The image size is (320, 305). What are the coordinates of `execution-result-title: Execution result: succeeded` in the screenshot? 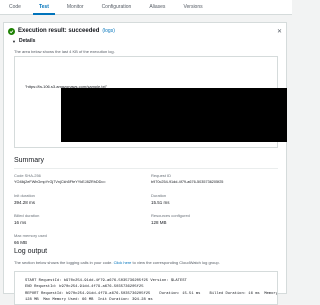 It's located at (59, 31).